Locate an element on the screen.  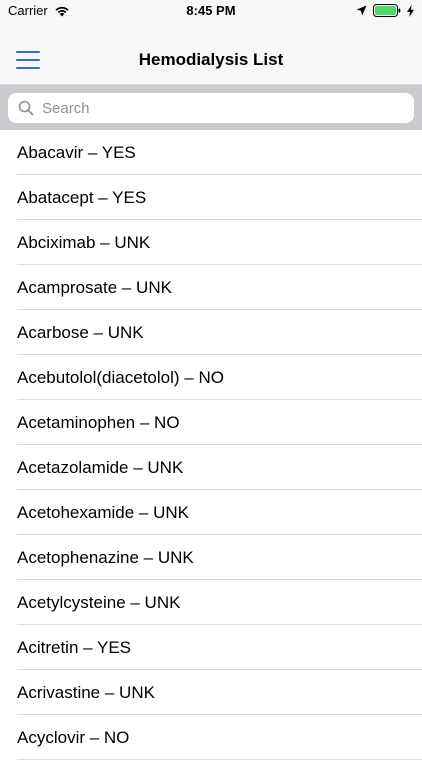
list-item: Acitretin – YES is located at coordinates (211, 647).